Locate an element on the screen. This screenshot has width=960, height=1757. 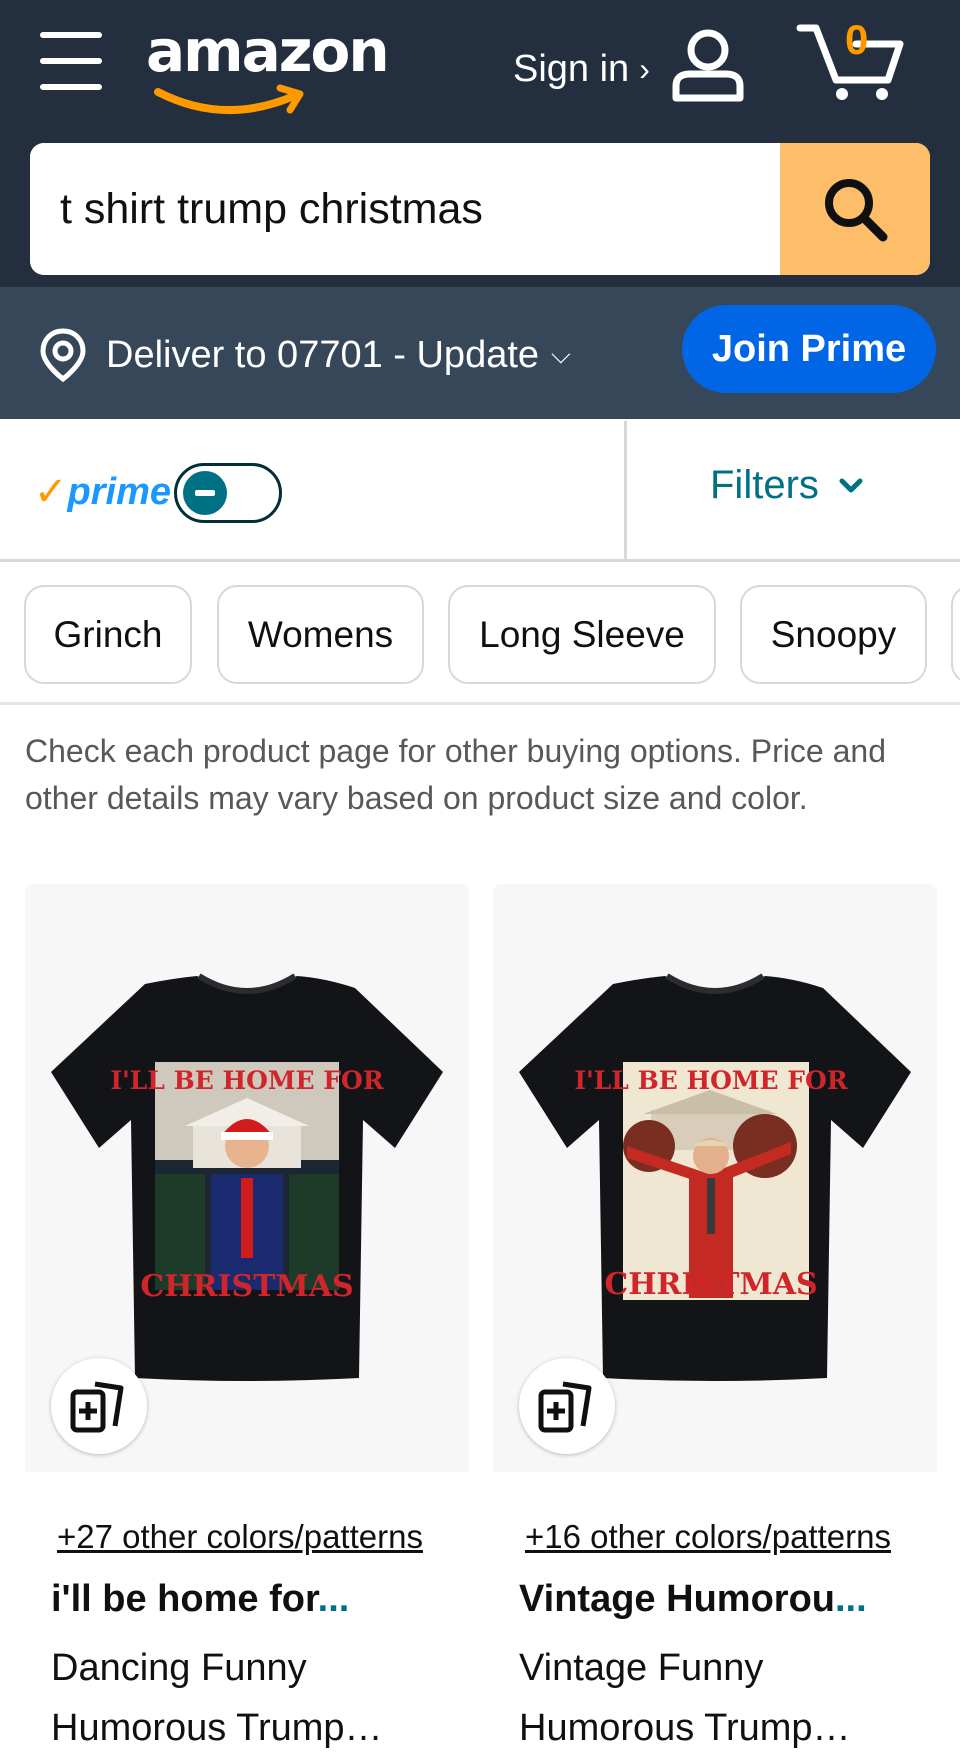
chip-womens: Womens is located at coordinates (320, 634).